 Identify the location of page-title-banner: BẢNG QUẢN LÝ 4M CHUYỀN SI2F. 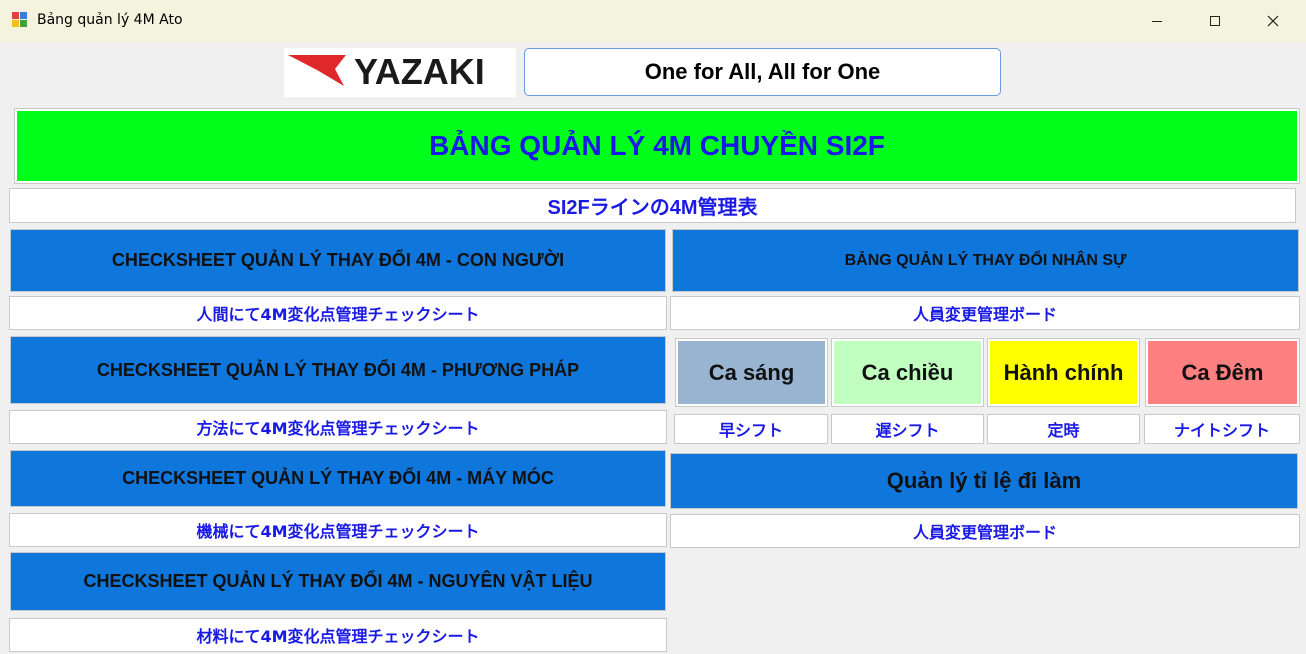
(657, 146).